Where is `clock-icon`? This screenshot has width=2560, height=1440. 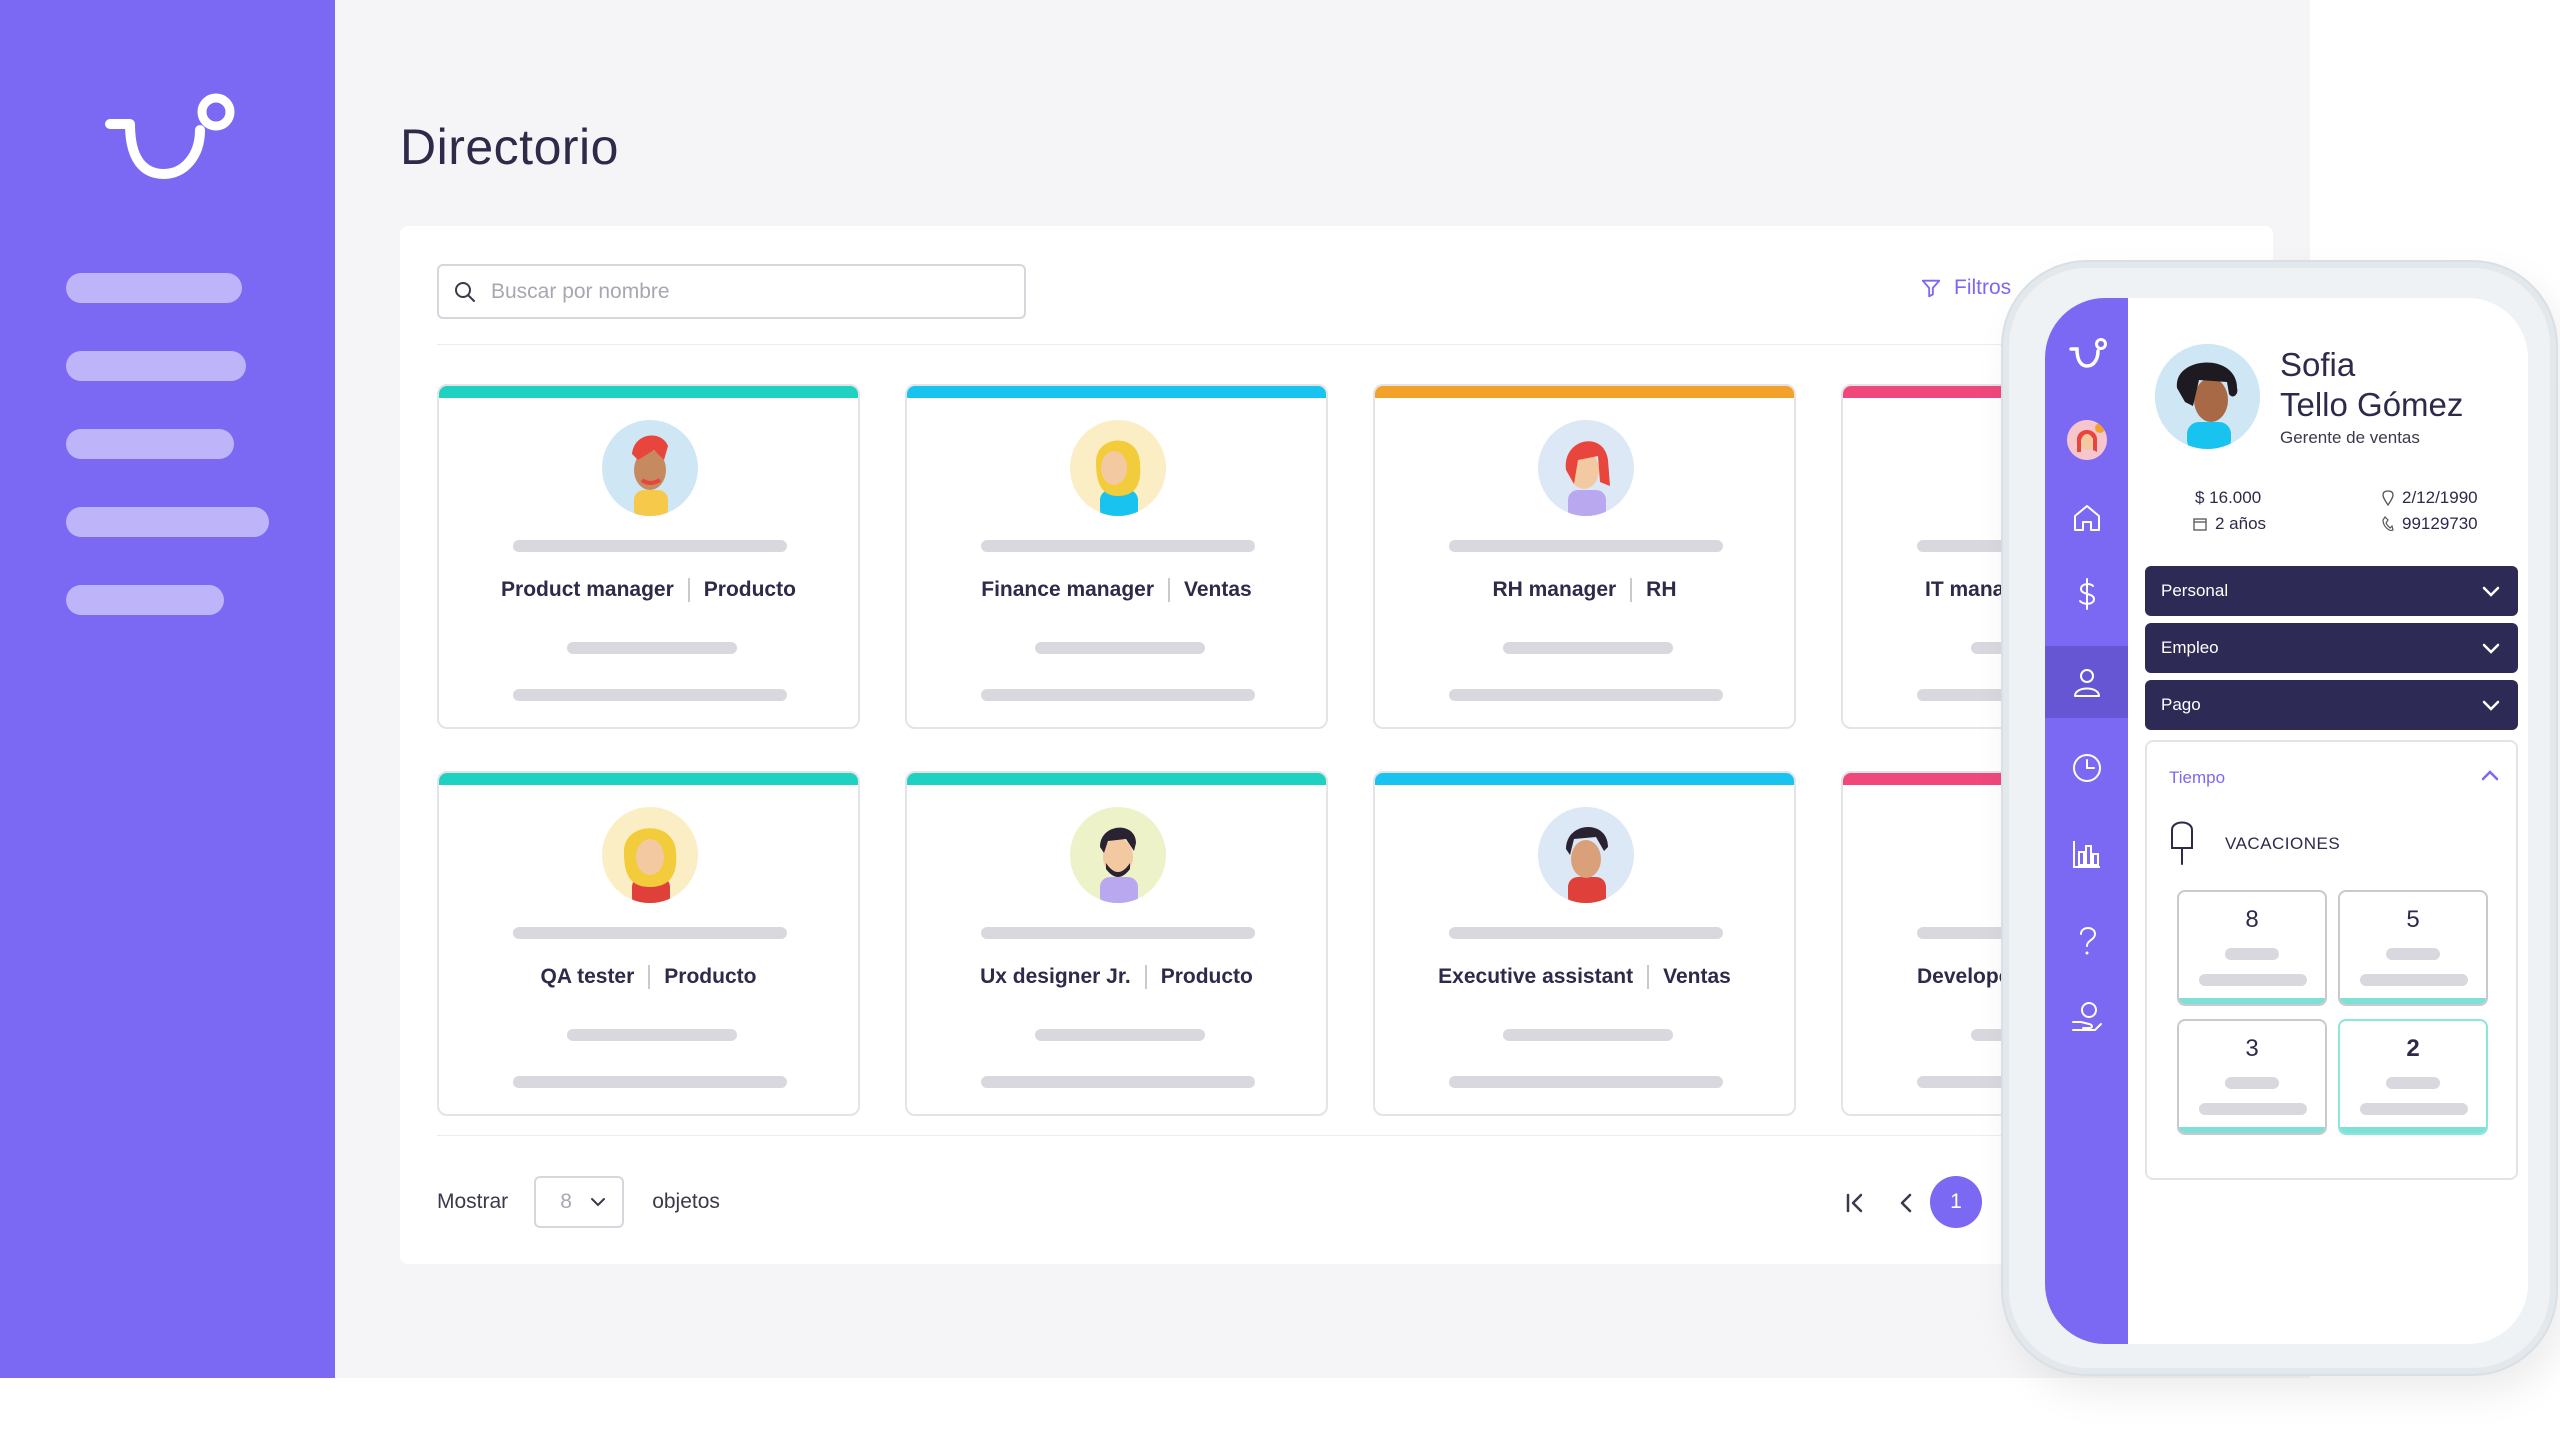 clock-icon is located at coordinates (2087, 768).